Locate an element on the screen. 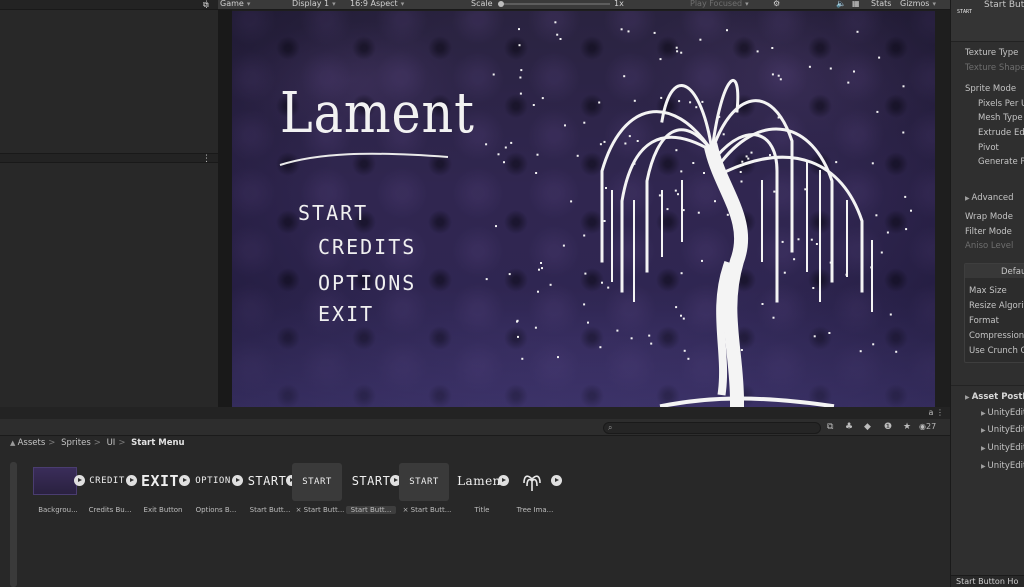 The height and width of the screenshot is (587, 1024). inspector-row: Compression is located at coordinates (996, 336).